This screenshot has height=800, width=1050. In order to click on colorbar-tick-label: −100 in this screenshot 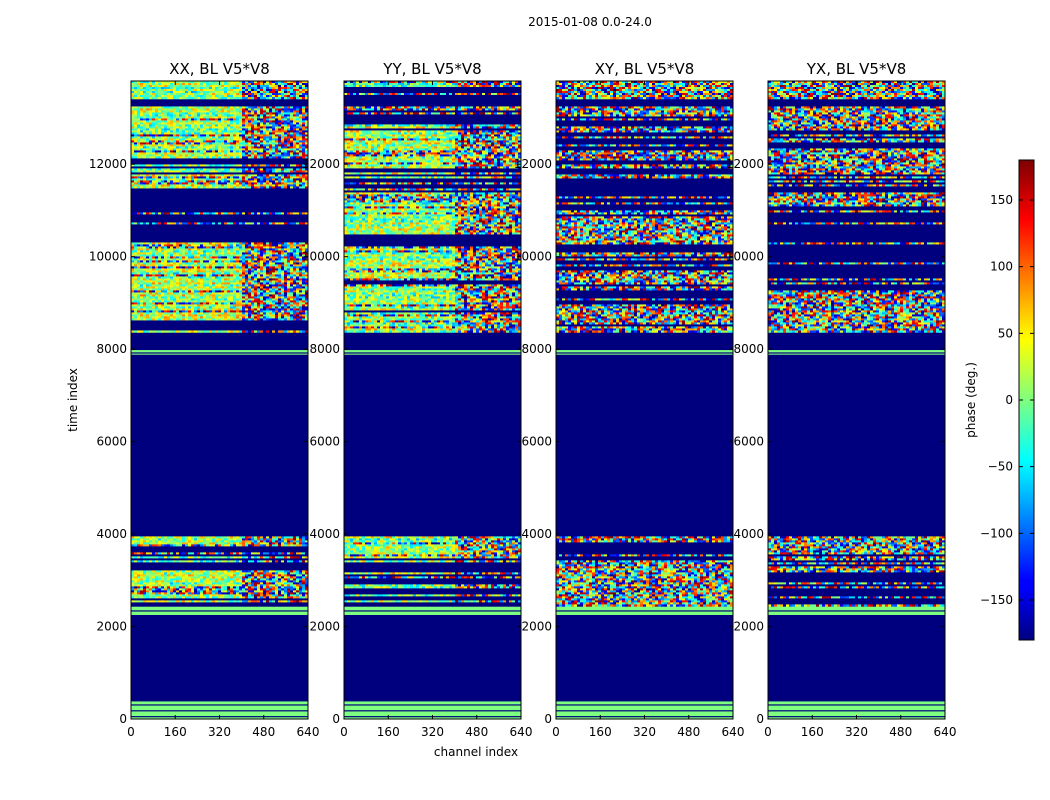, I will do `click(996, 533)`.